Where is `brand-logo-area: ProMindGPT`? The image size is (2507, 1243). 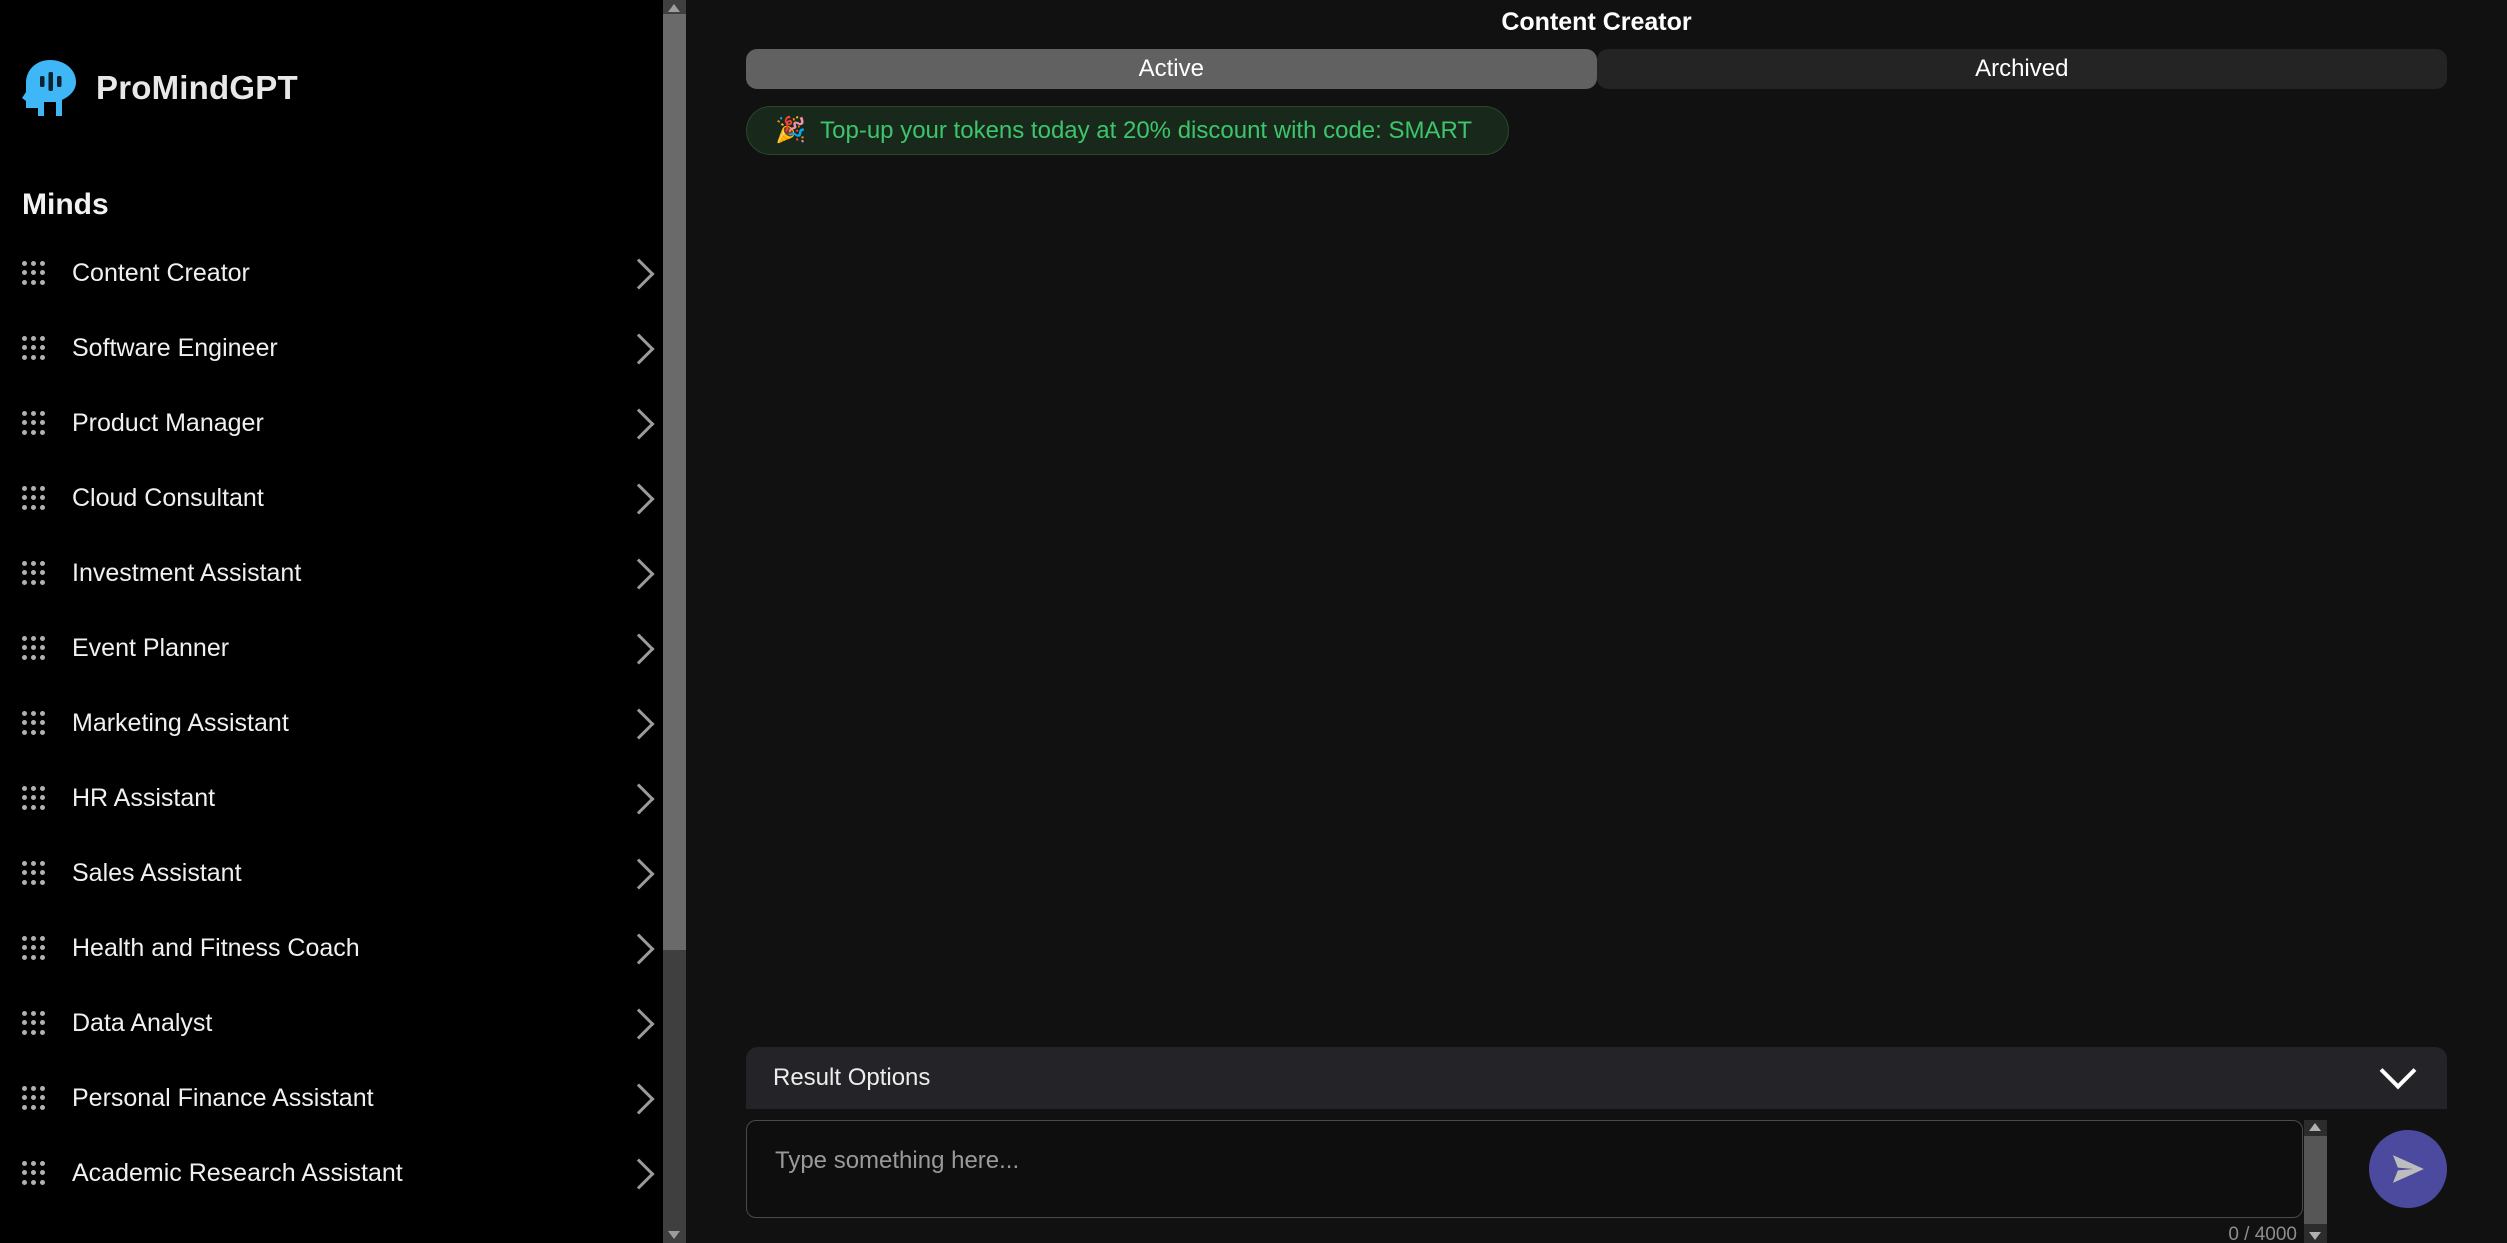 brand-logo-area: ProMindGPT is located at coordinates (343, 58).